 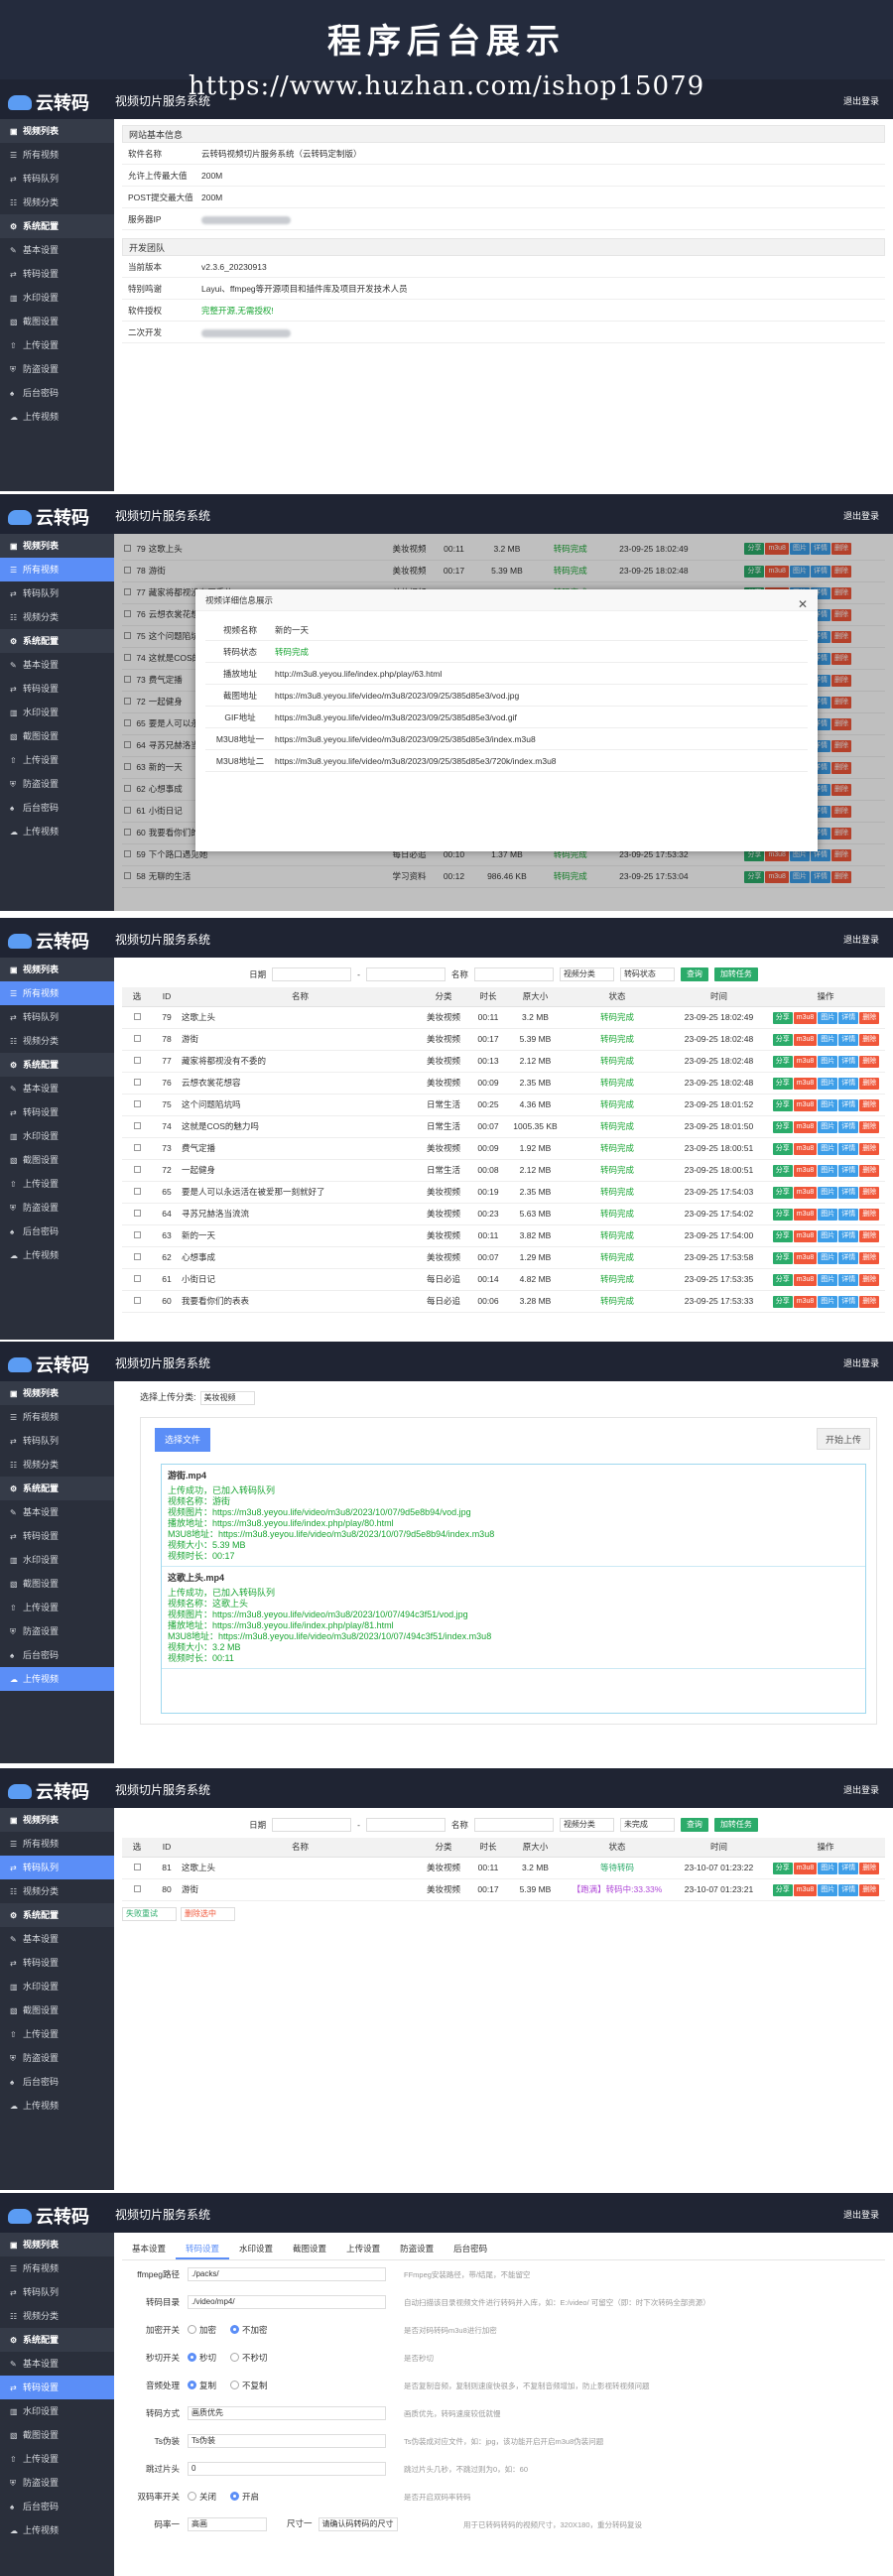 I want to click on sidebar-item: ✎ 基本设置, so click(x=57, y=1088).